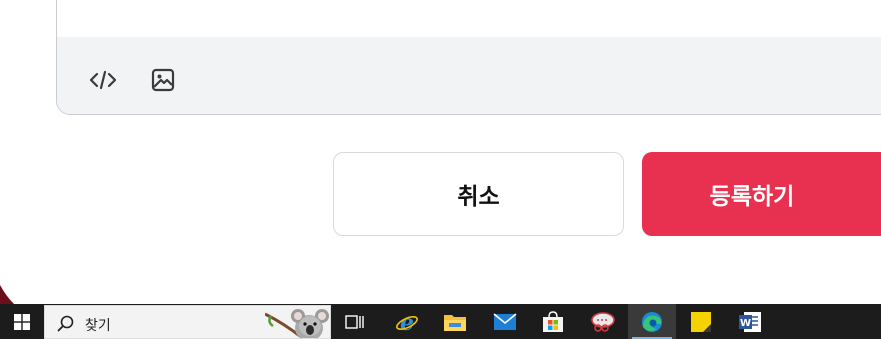 The image size is (881, 339). I want to click on taskbar-search-input: 찾기, so click(187, 322).